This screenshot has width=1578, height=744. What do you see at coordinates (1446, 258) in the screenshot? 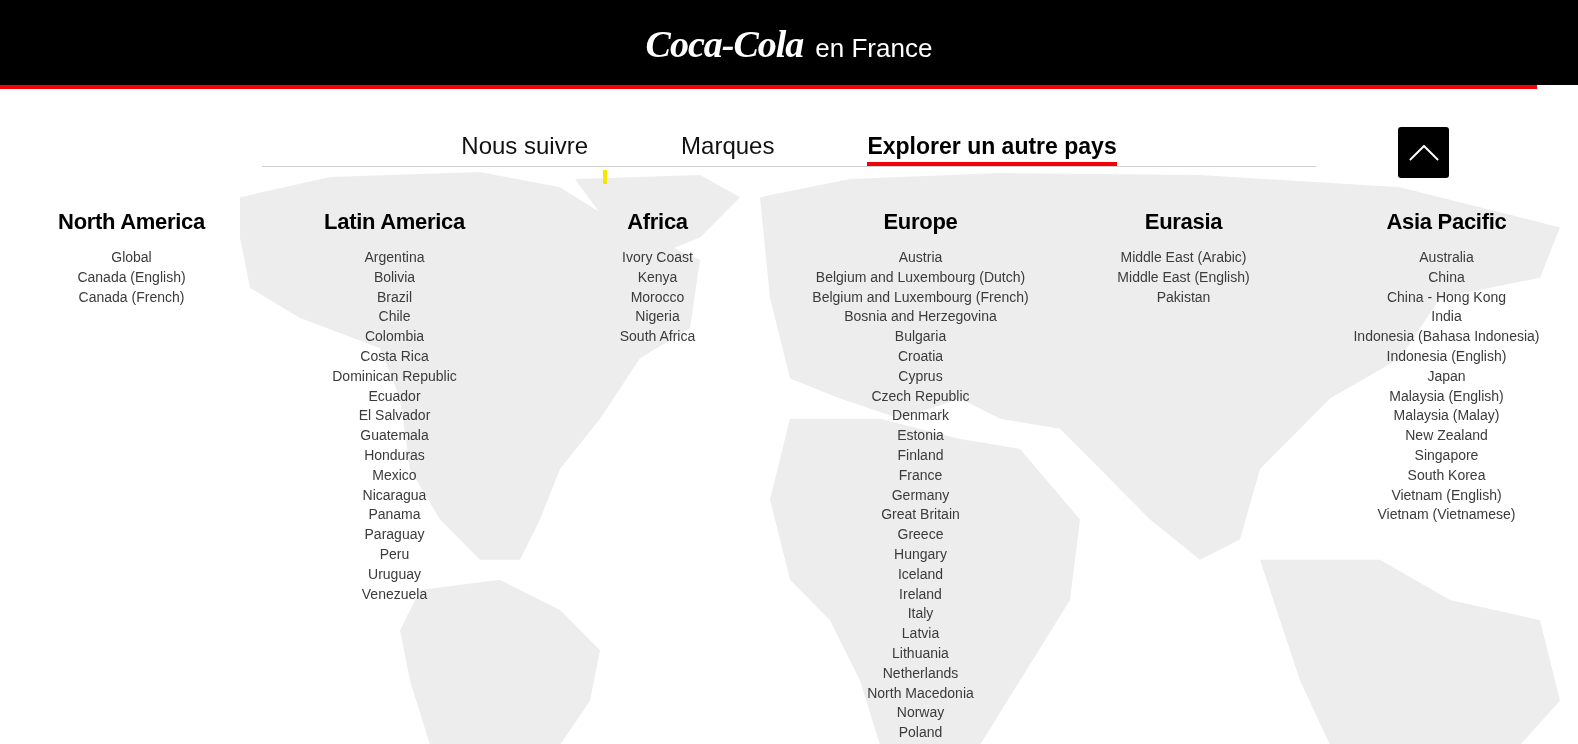
I see `country-link: Australia` at bounding box center [1446, 258].